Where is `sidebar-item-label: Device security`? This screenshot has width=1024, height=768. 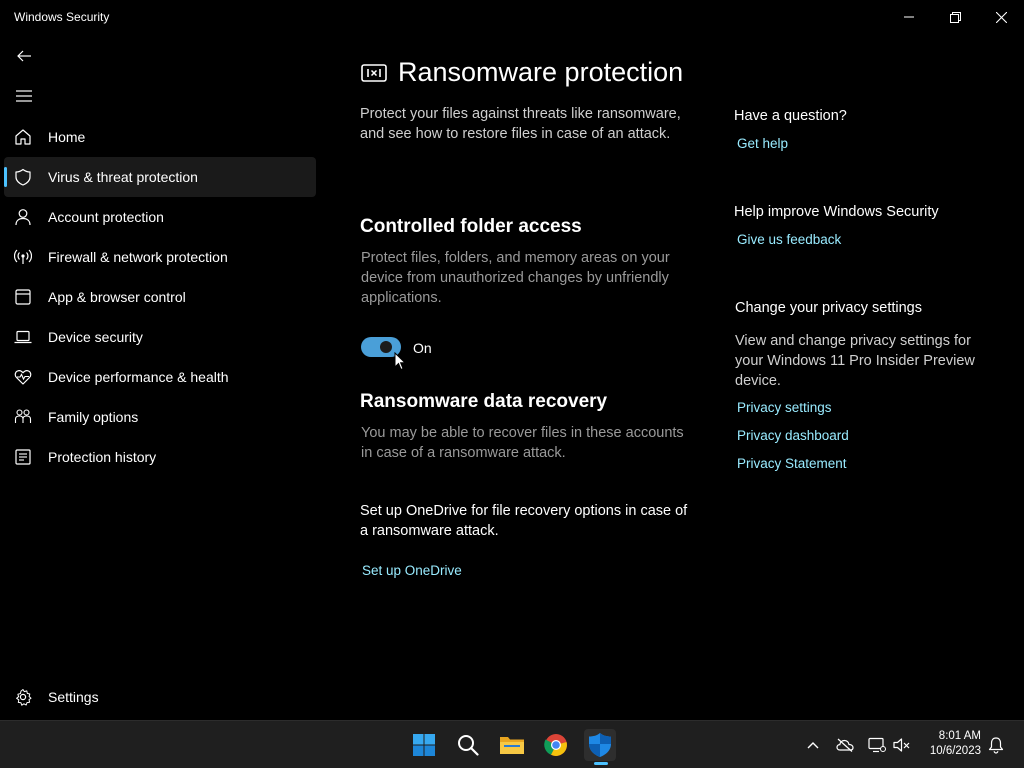 sidebar-item-label: Device security is located at coordinates (95, 337).